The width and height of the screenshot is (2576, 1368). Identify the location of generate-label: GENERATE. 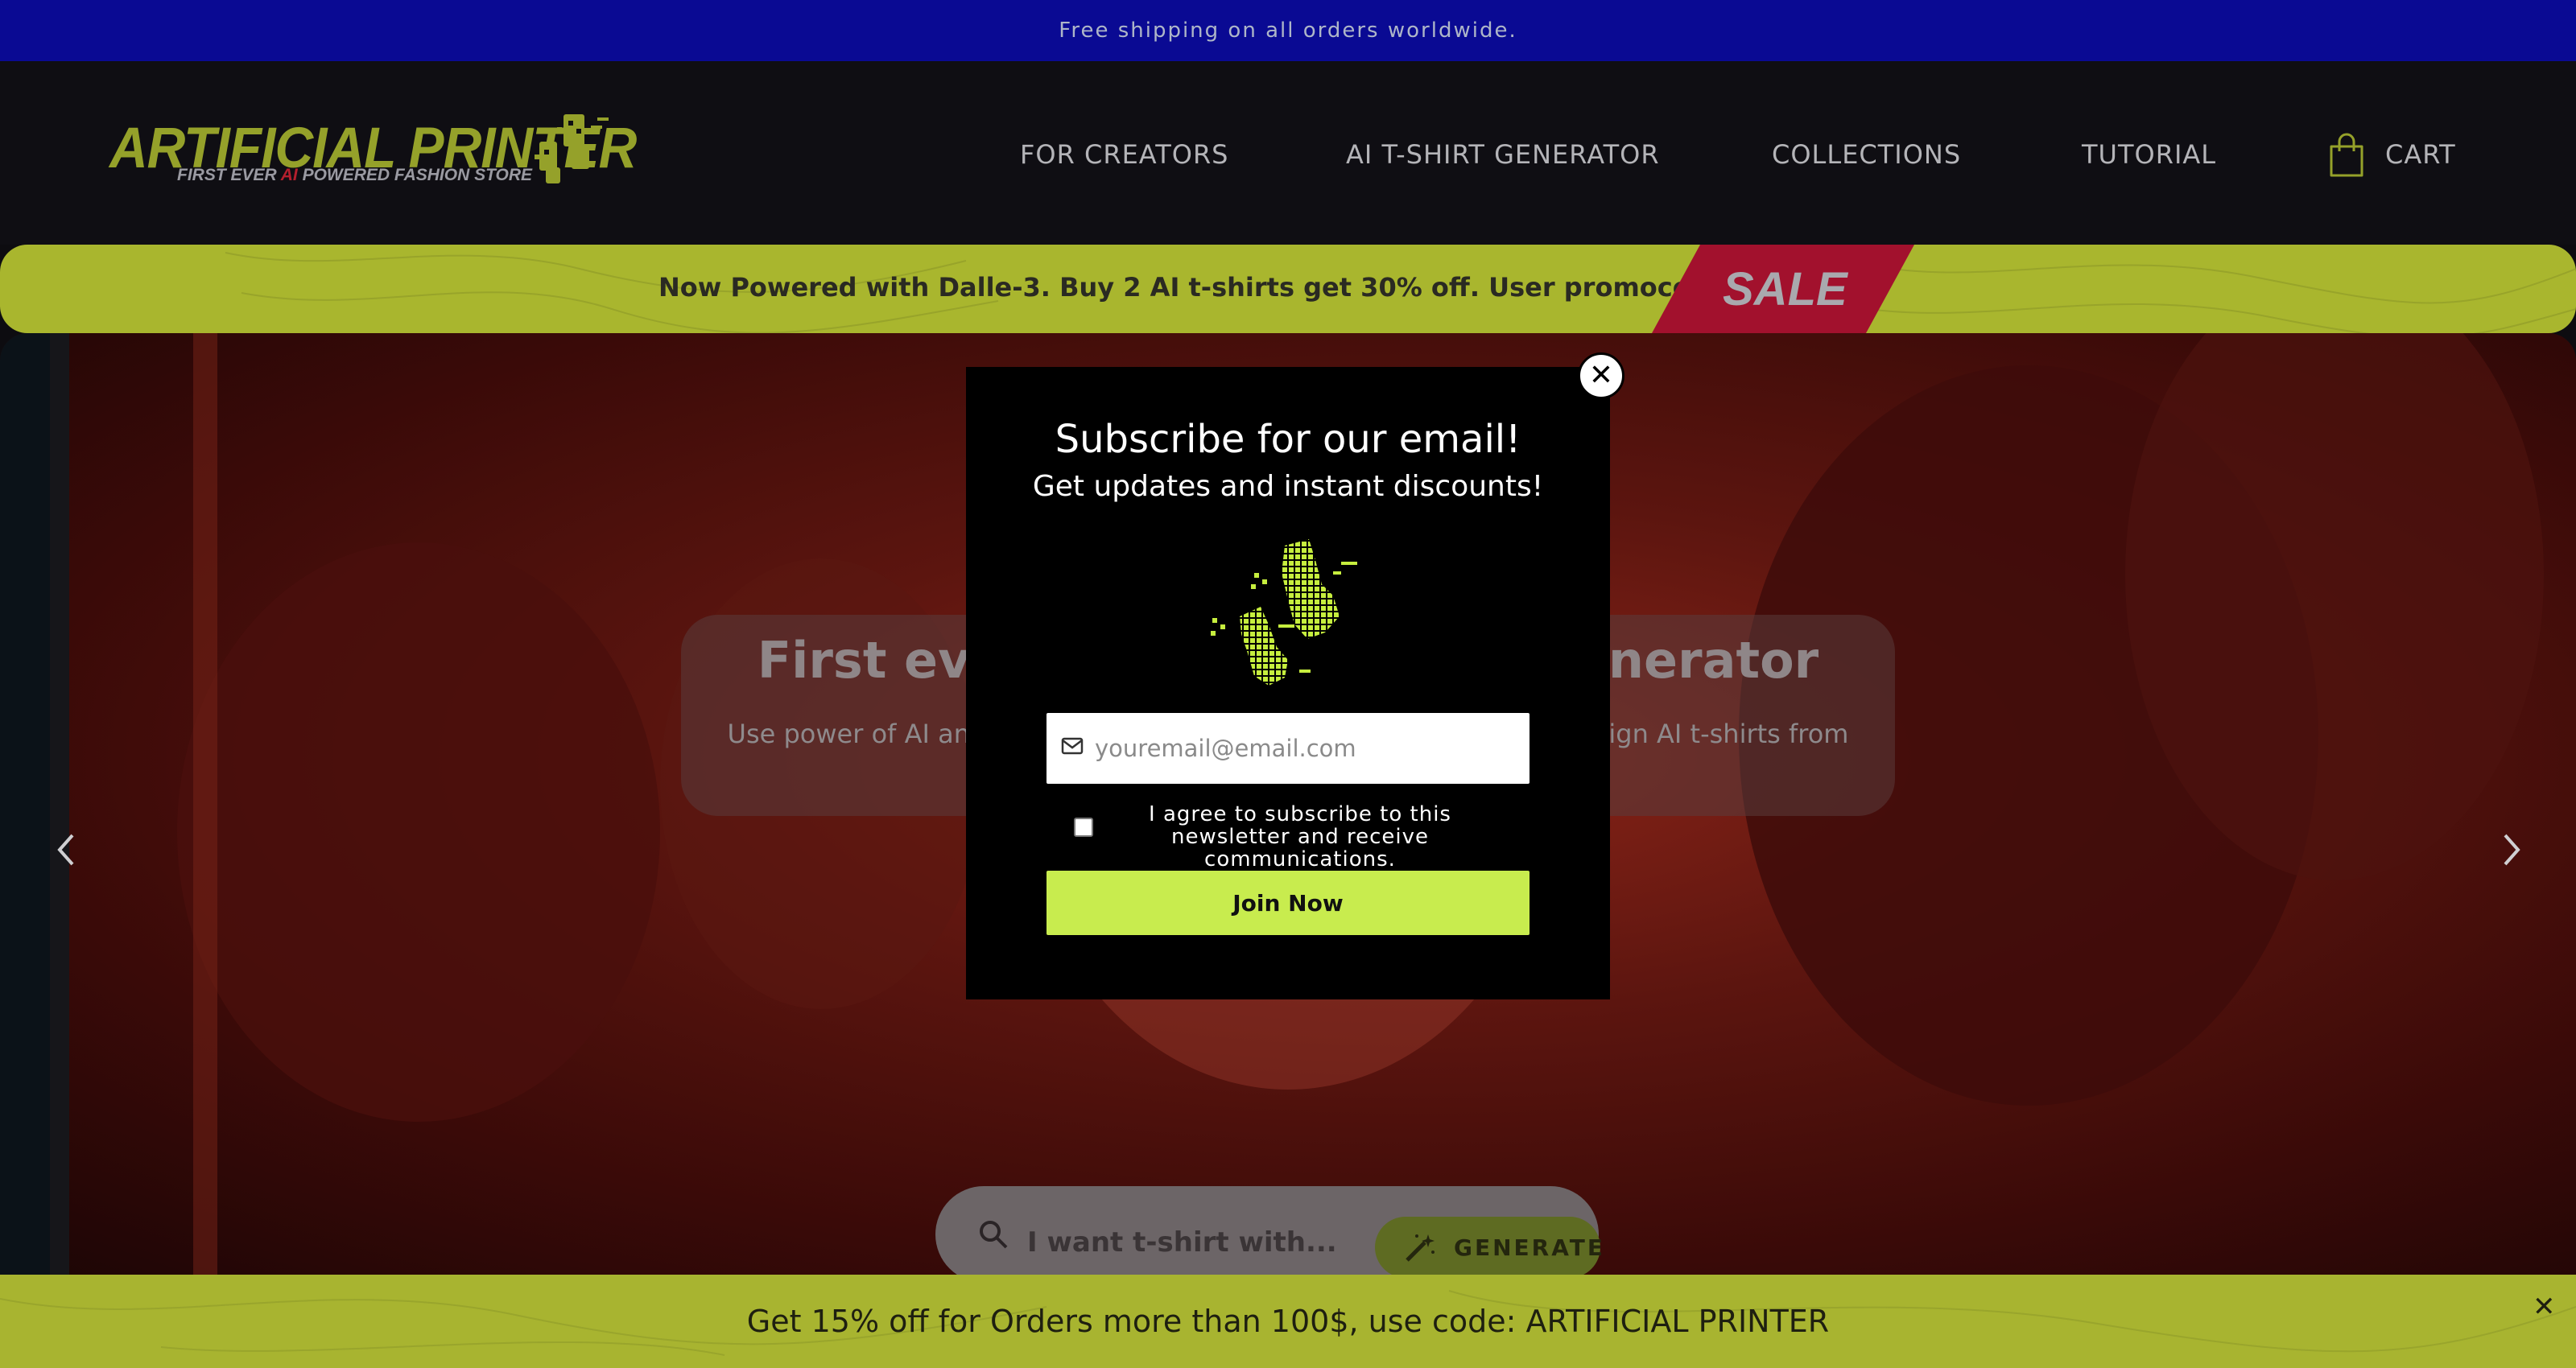
(1529, 1247).